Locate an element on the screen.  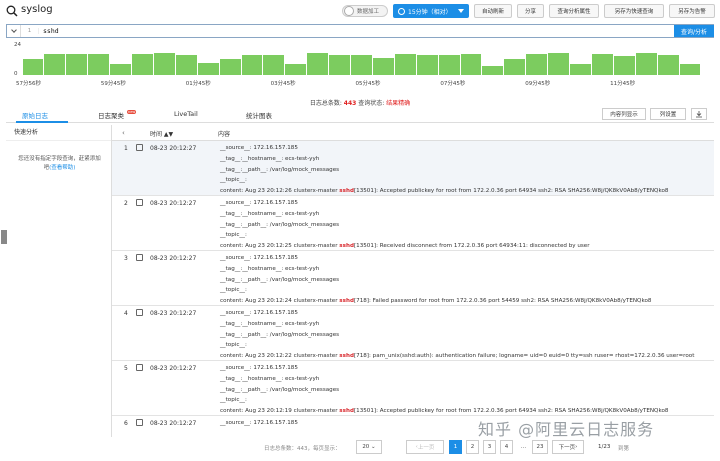
page-2-button: 2 is located at coordinates (472, 447).